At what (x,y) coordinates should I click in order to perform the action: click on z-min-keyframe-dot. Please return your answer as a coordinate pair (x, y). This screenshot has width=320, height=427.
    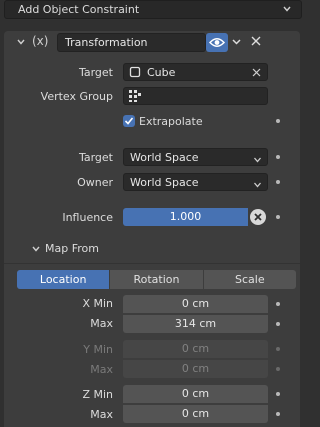
    Looking at the image, I should click on (278, 394).